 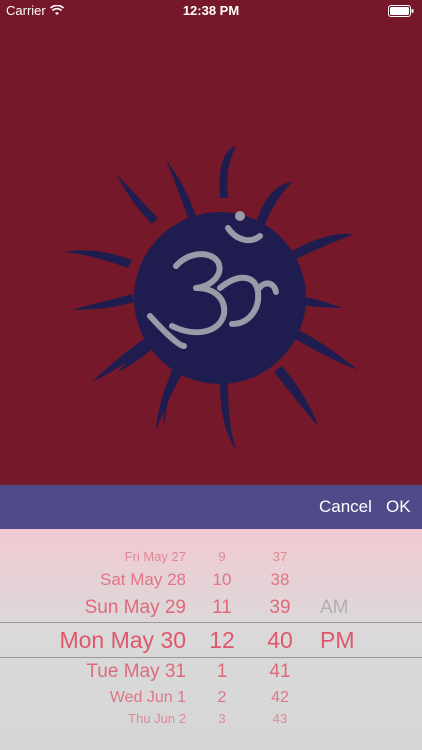 What do you see at coordinates (222, 556) in the screenshot?
I see `hour-option: 9` at bounding box center [222, 556].